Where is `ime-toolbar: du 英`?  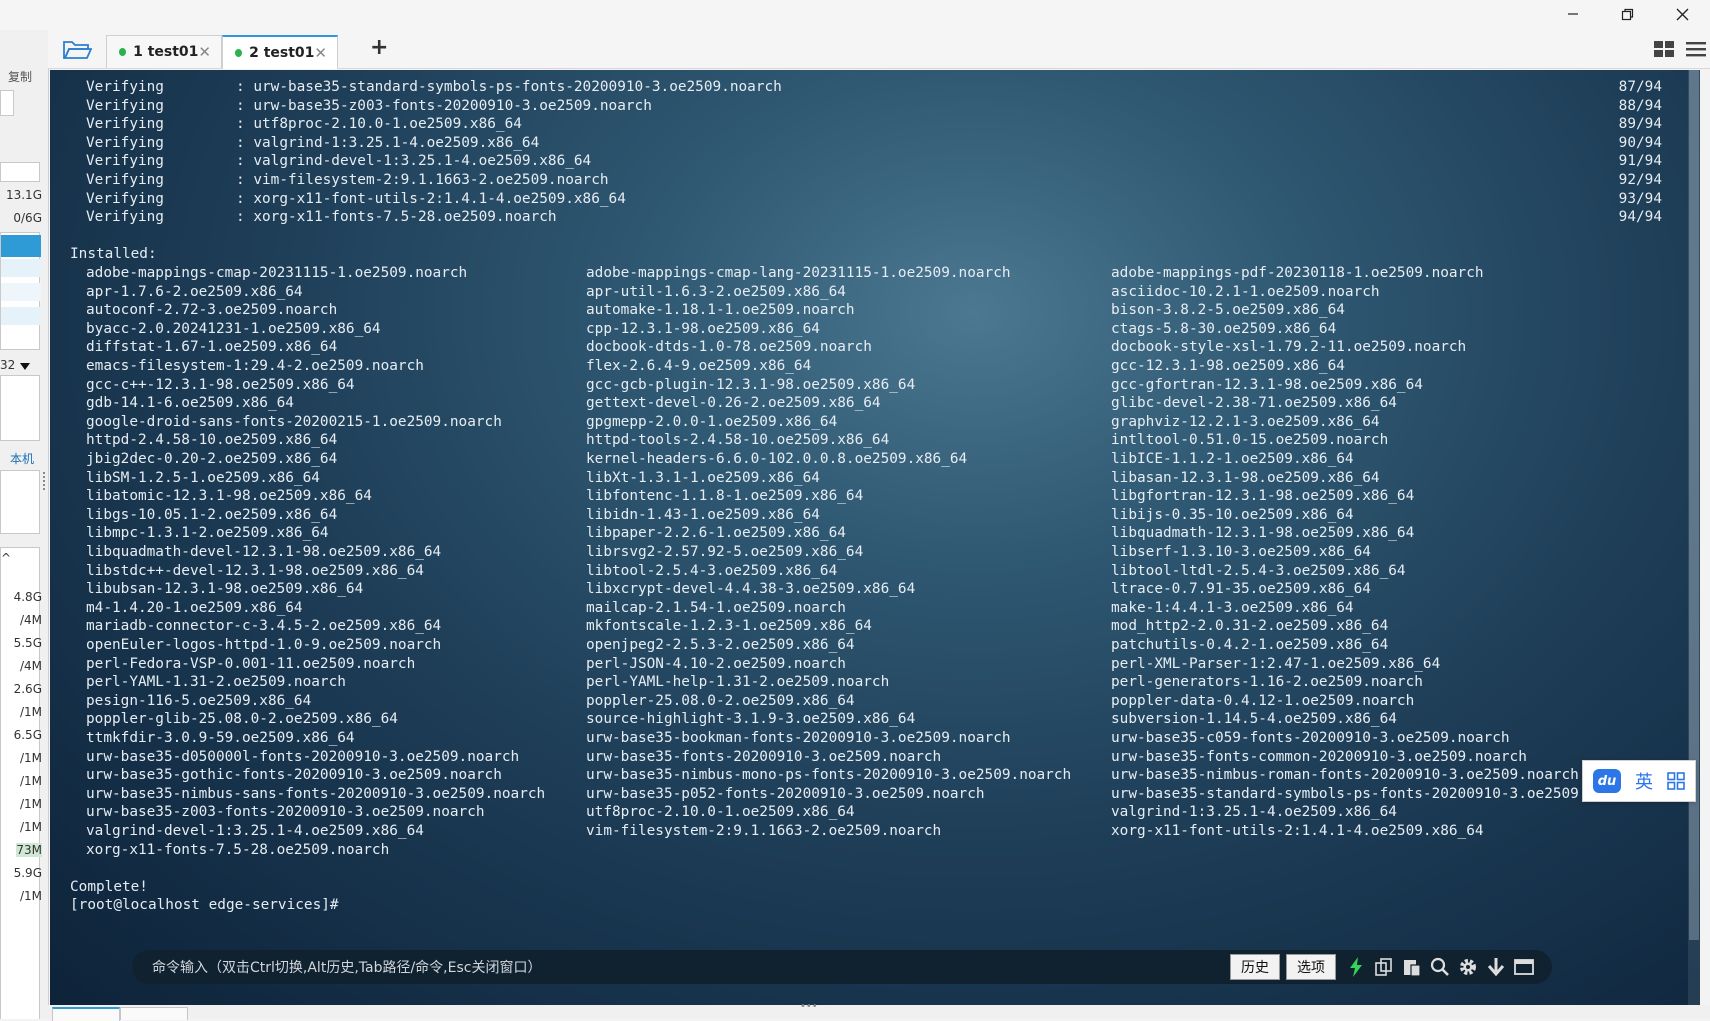
ime-toolbar: du 英 is located at coordinates (1639, 781).